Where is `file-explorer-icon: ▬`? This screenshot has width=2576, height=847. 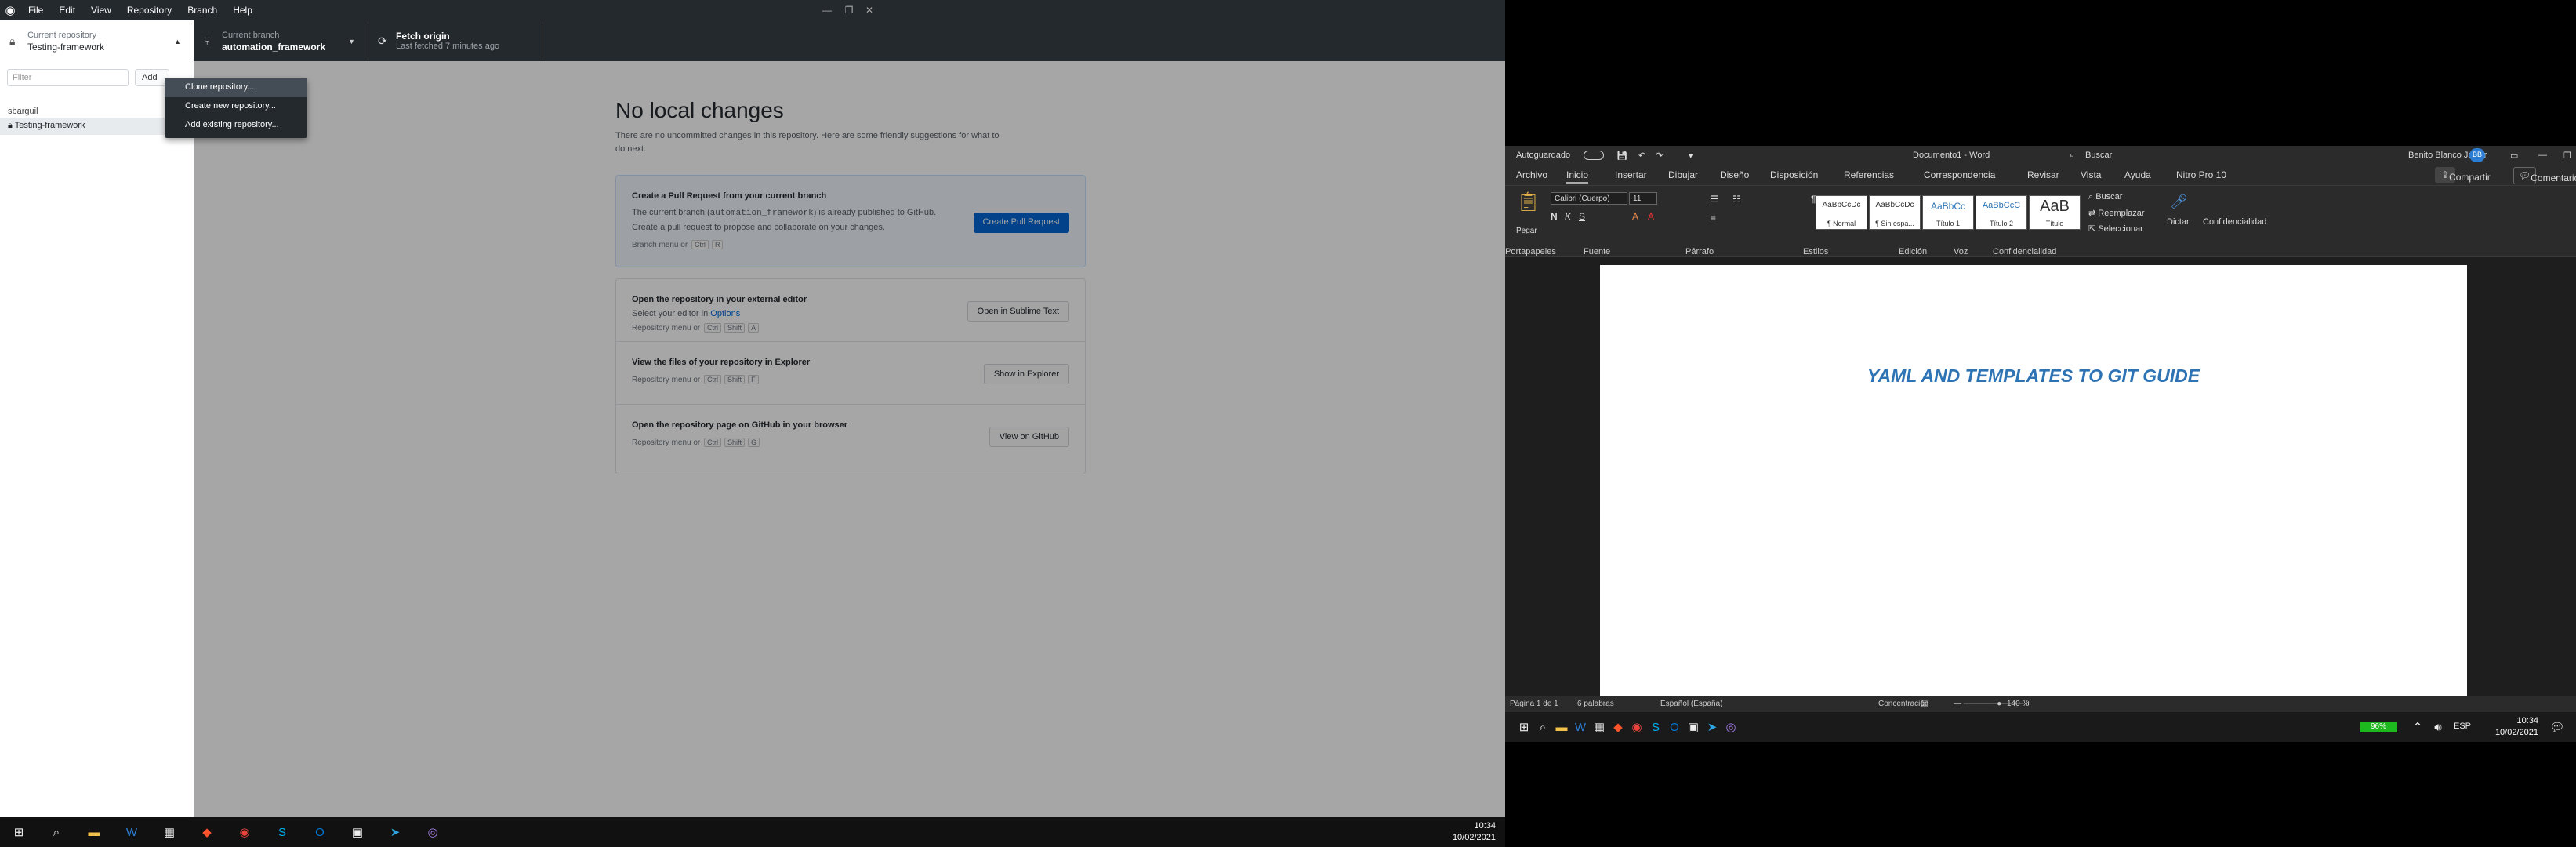 file-explorer-icon: ▬ is located at coordinates (94, 832).